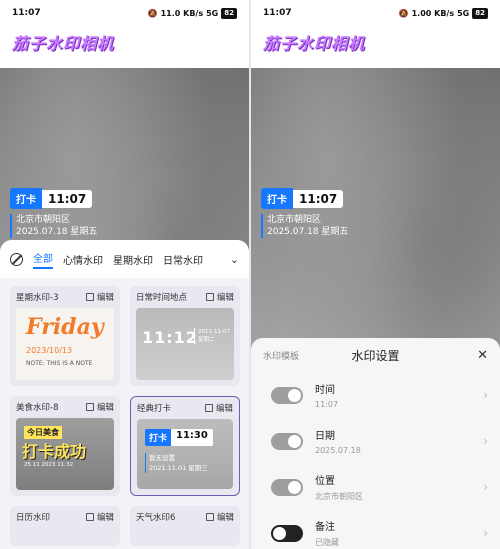  I want to click on network-speed: 1.00 KB/s, so click(433, 13).